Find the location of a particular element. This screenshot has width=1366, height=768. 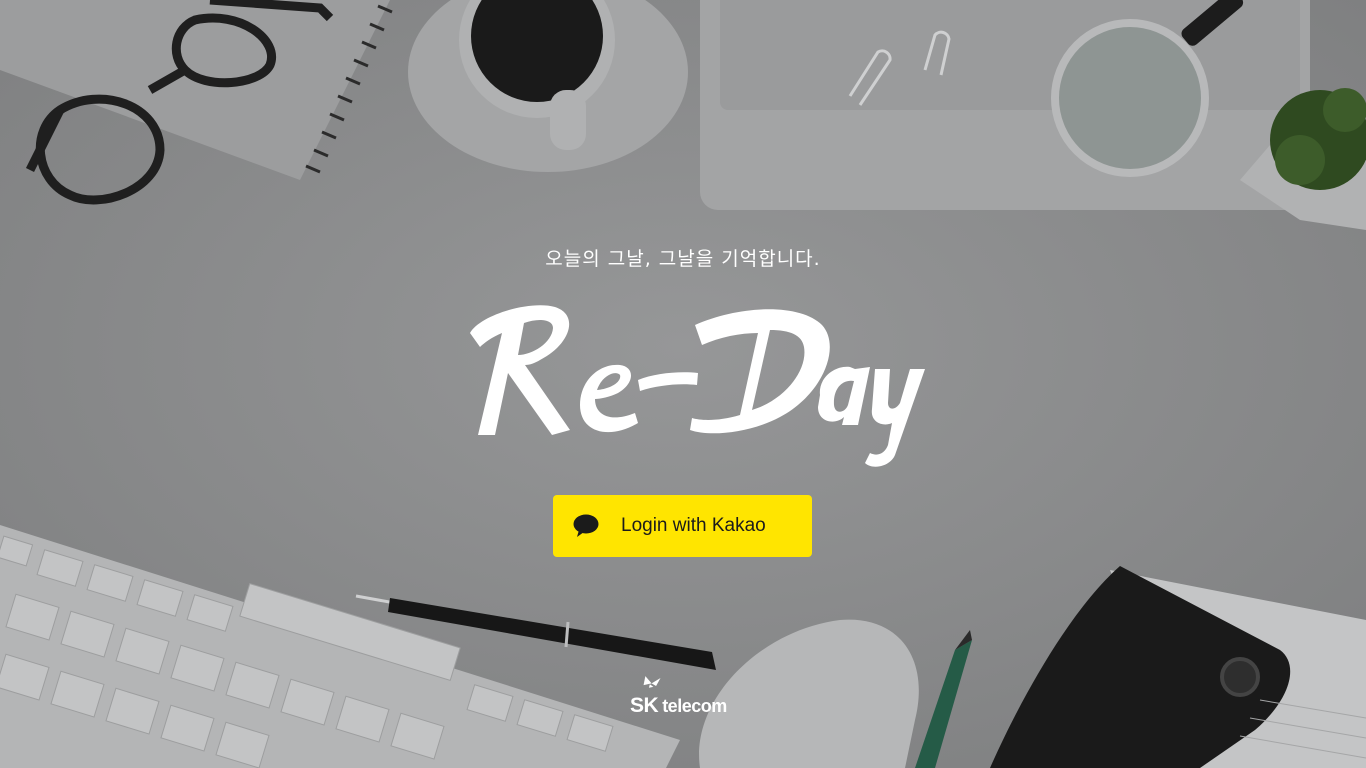

tablet-image is located at coordinates (1005, 105).